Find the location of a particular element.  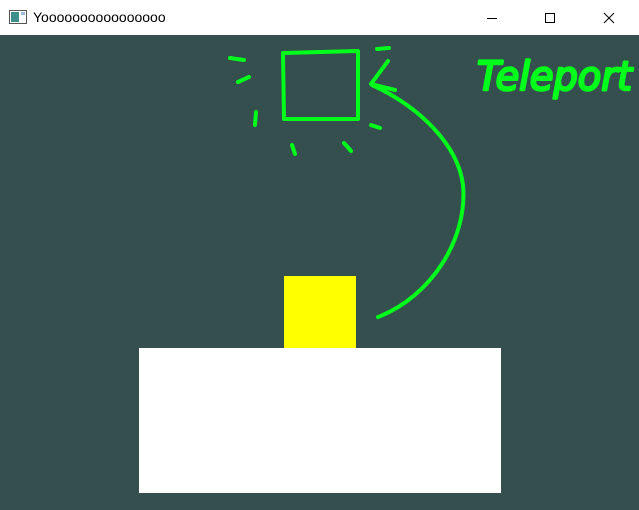

window-title: Yoooooooooooooooo is located at coordinates (99, 17).